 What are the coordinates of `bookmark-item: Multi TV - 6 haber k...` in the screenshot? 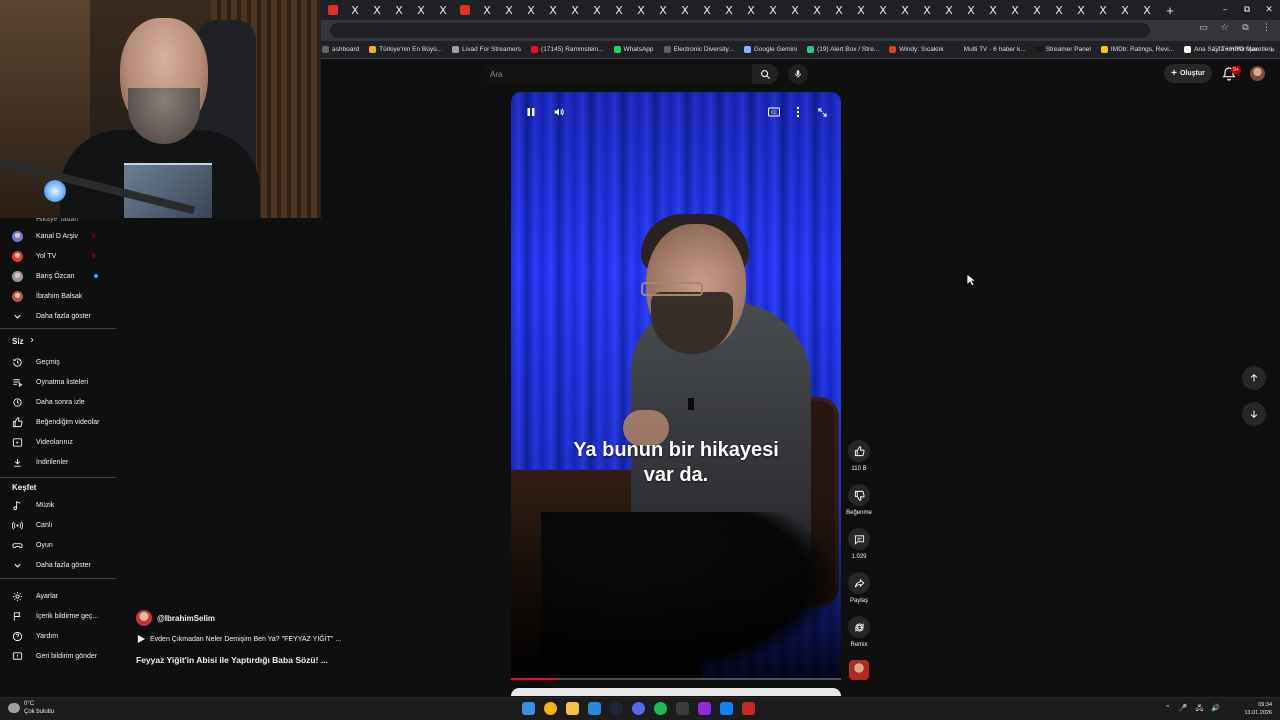 It's located at (989, 49).